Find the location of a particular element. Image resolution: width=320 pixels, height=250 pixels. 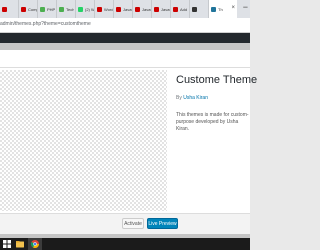

browser-tab: Tech is located at coordinates (66, 9).